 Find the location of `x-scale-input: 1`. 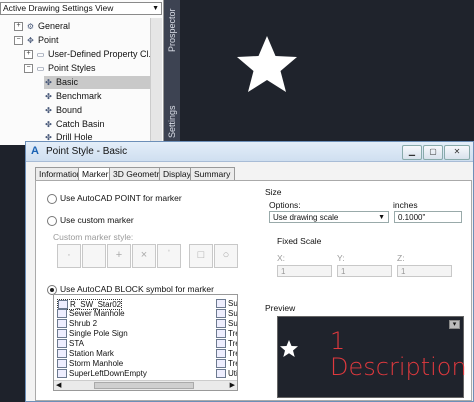

x-scale-input: 1 is located at coordinates (304, 271).